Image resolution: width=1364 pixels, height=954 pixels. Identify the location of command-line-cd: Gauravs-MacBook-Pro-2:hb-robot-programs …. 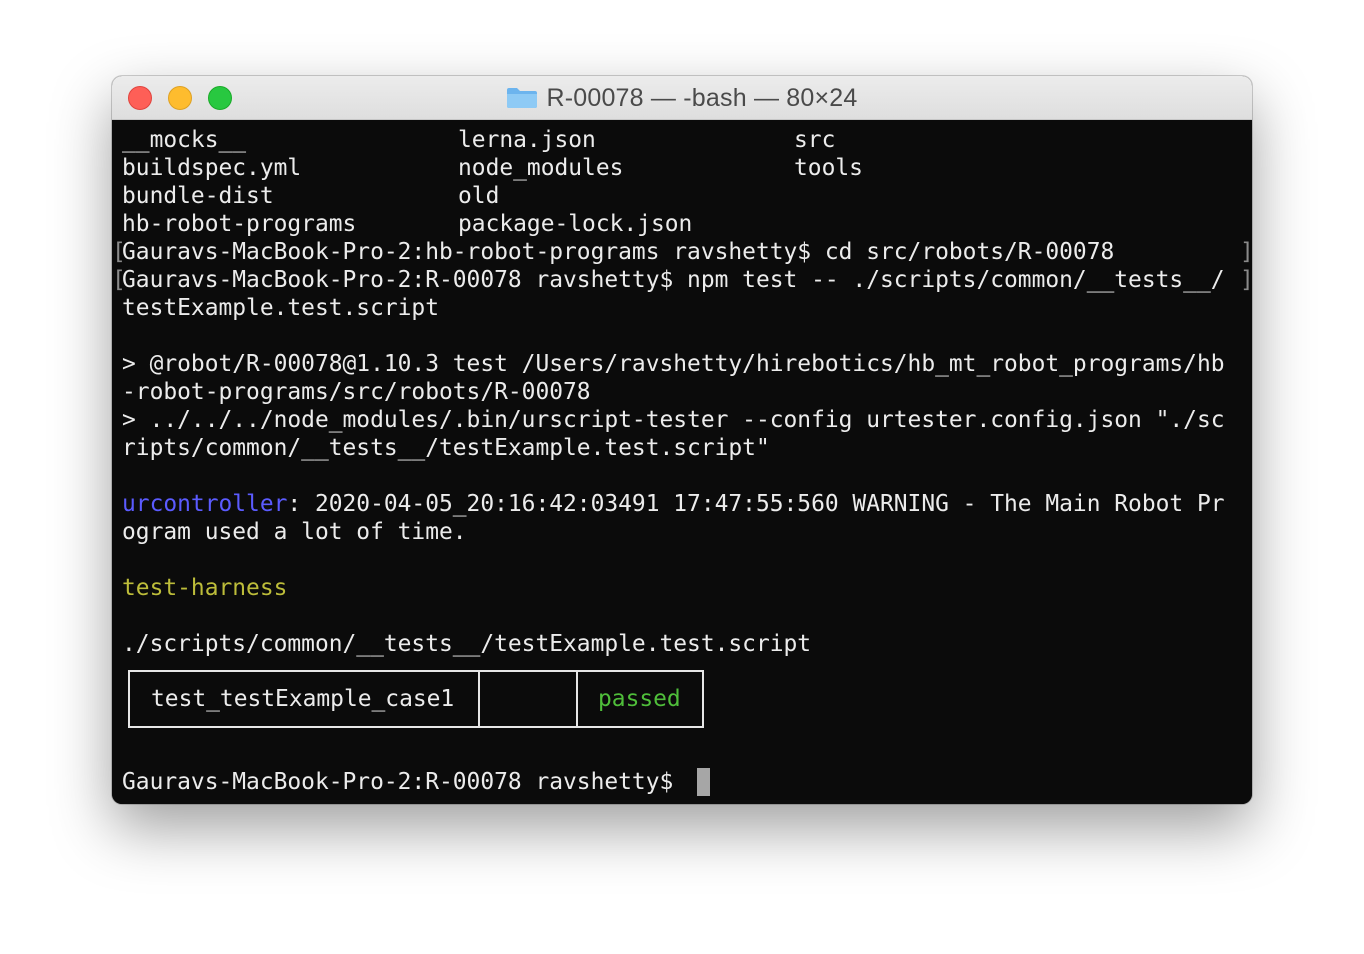
(618, 252).